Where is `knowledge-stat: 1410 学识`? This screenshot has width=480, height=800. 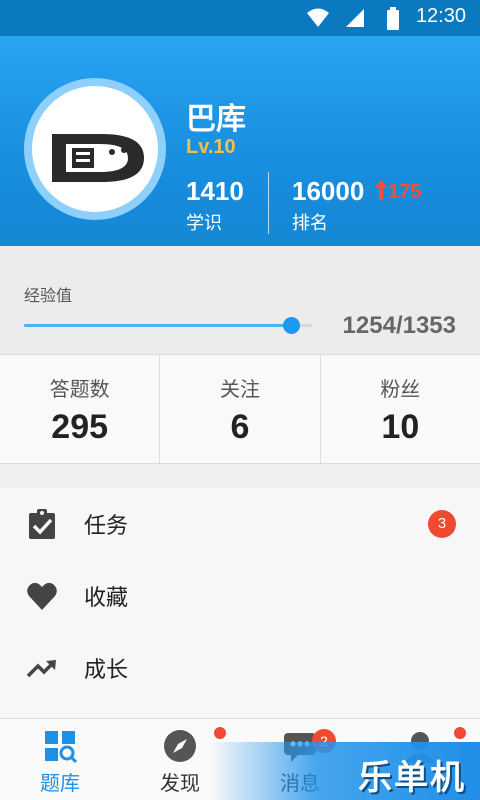
knowledge-stat: 1410 学识 is located at coordinates (215, 205).